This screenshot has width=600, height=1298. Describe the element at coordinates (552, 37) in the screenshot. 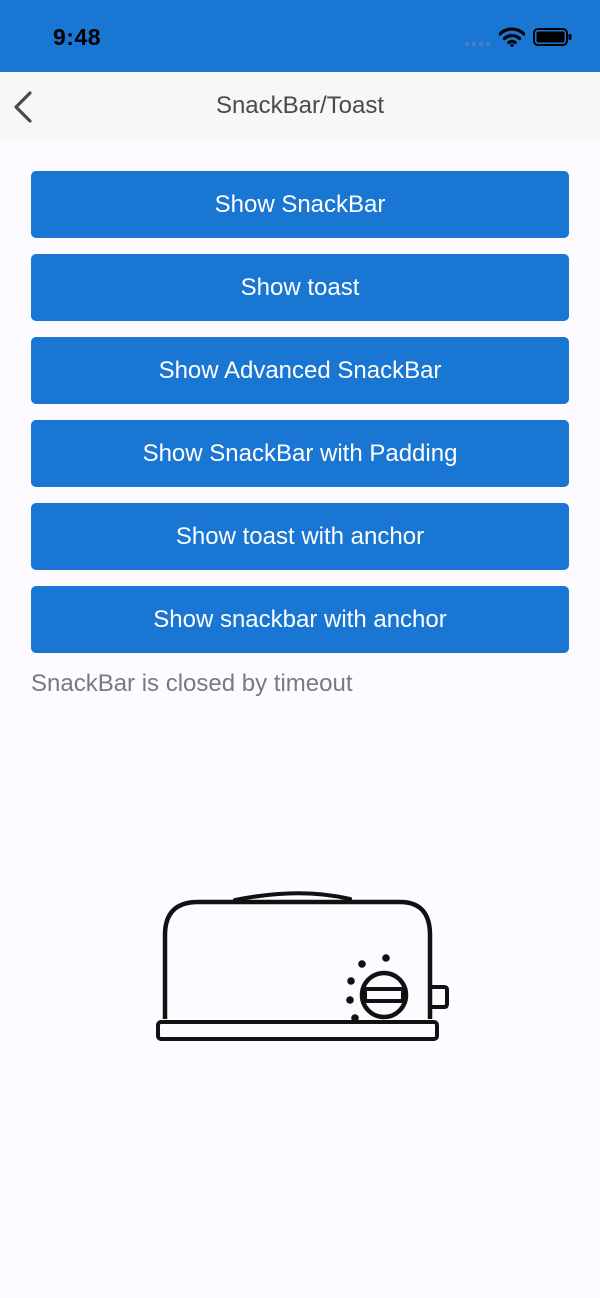

I see `battery-icon` at that location.